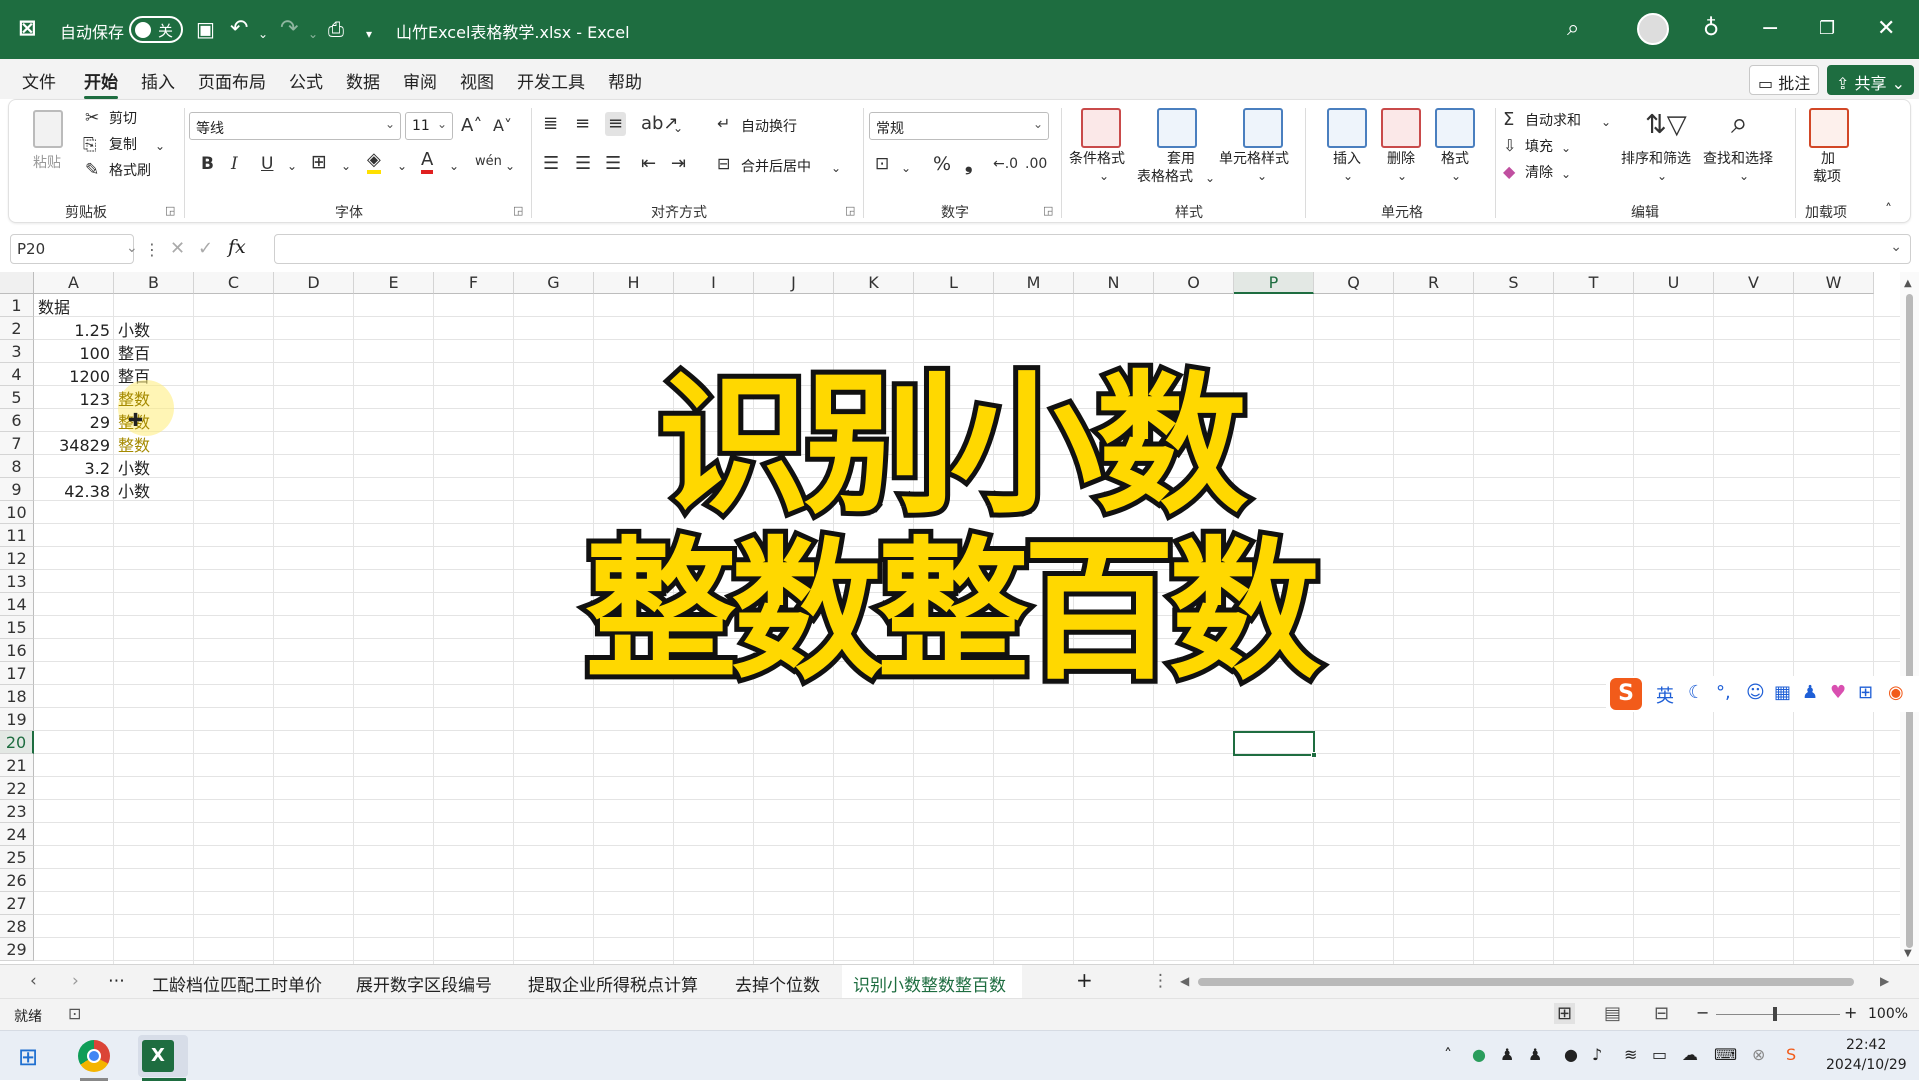 Image resolution: width=1919 pixels, height=1081 pixels. I want to click on row-header: 15, so click(17, 627).